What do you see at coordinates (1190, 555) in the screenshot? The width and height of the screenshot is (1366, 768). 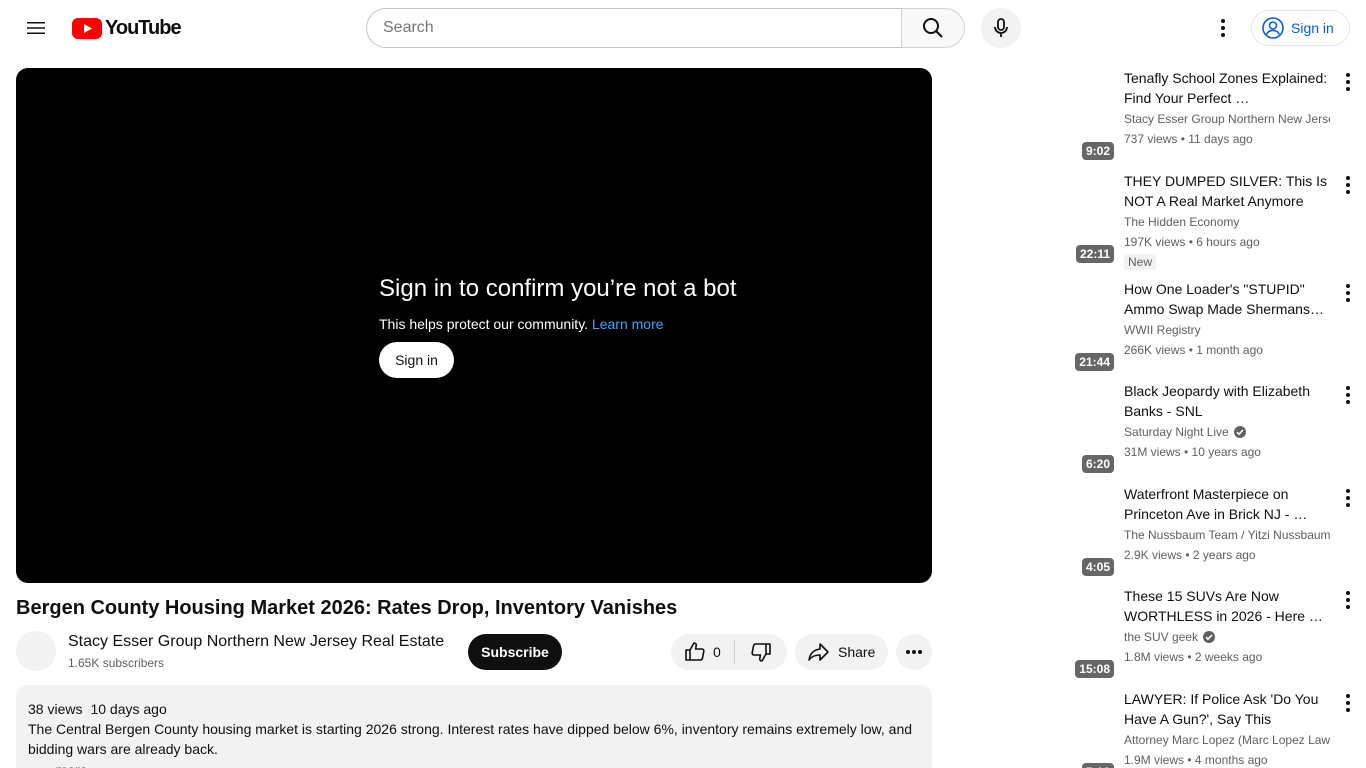 I see `video-metadata: 2.9K views • 2 years ago` at bounding box center [1190, 555].